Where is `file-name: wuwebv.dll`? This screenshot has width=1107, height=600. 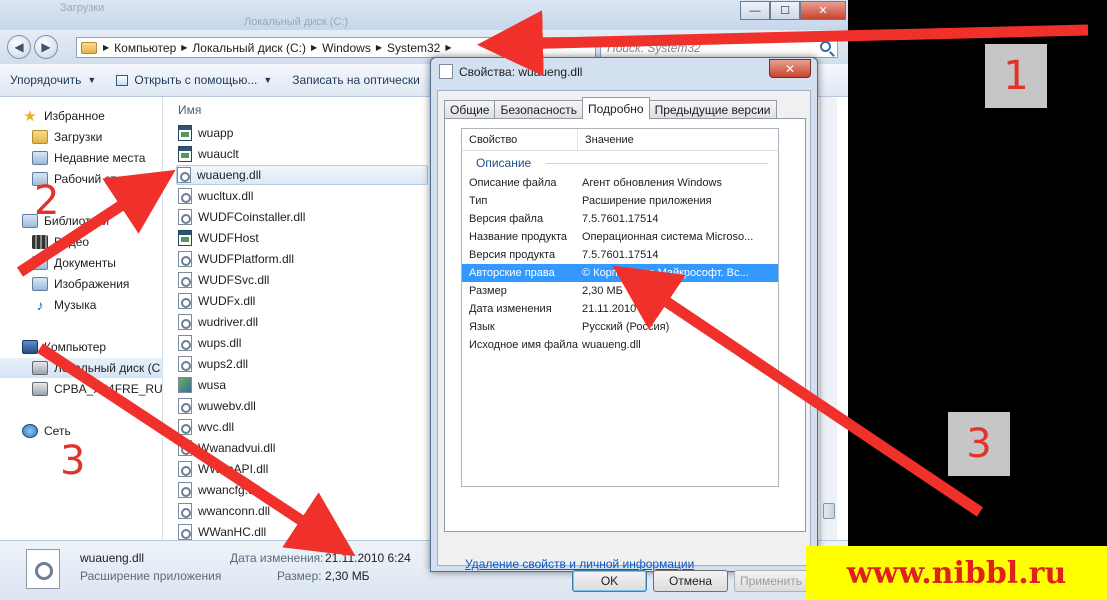
file-name: wuwebv.dll is located at coordinates (227, 406).